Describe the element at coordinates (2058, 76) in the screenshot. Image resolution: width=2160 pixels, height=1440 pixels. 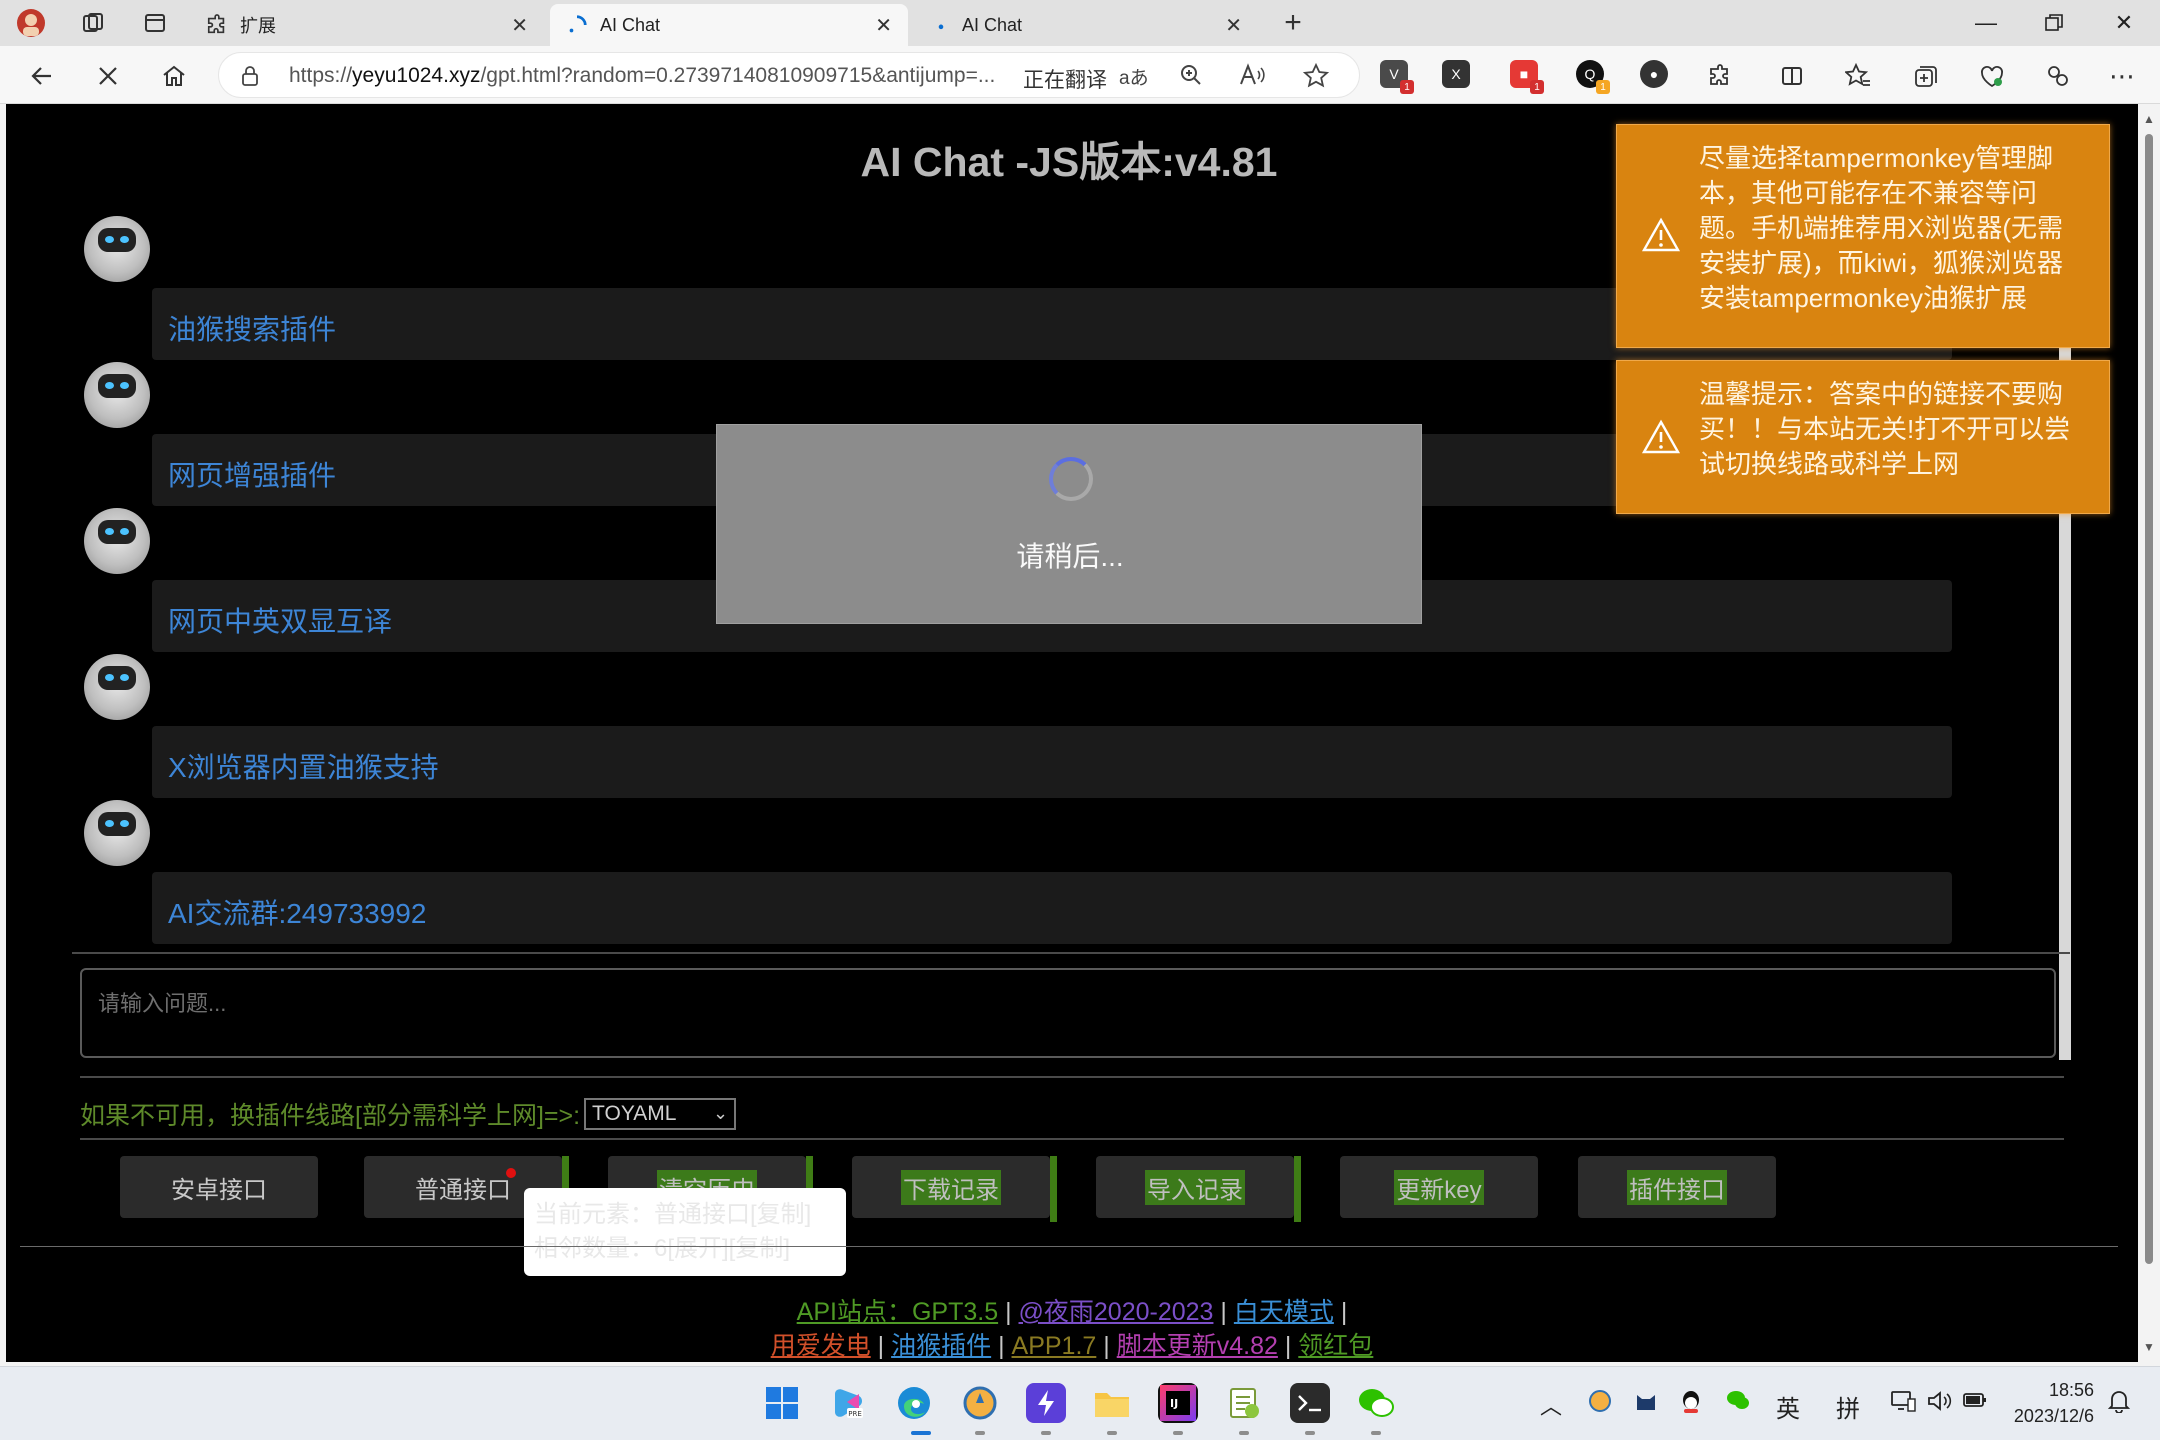
I see `copilot-icon` at that location.